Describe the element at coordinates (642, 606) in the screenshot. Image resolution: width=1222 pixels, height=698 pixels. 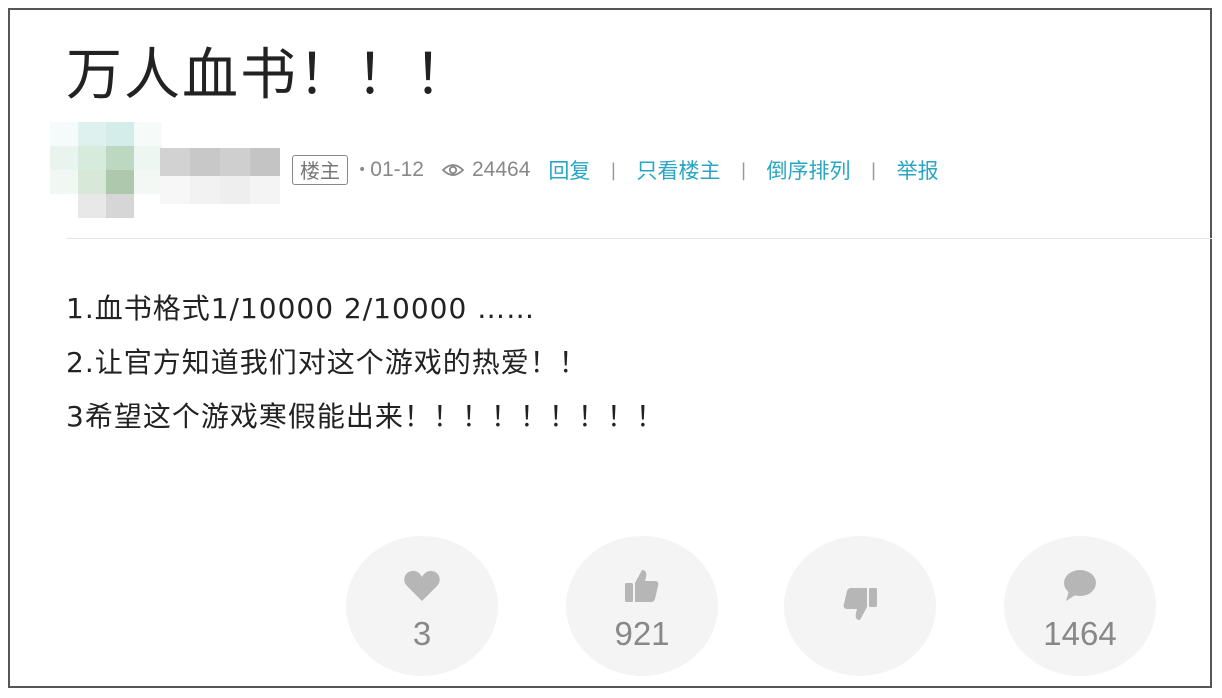
I see `like-button: 921` at that location.